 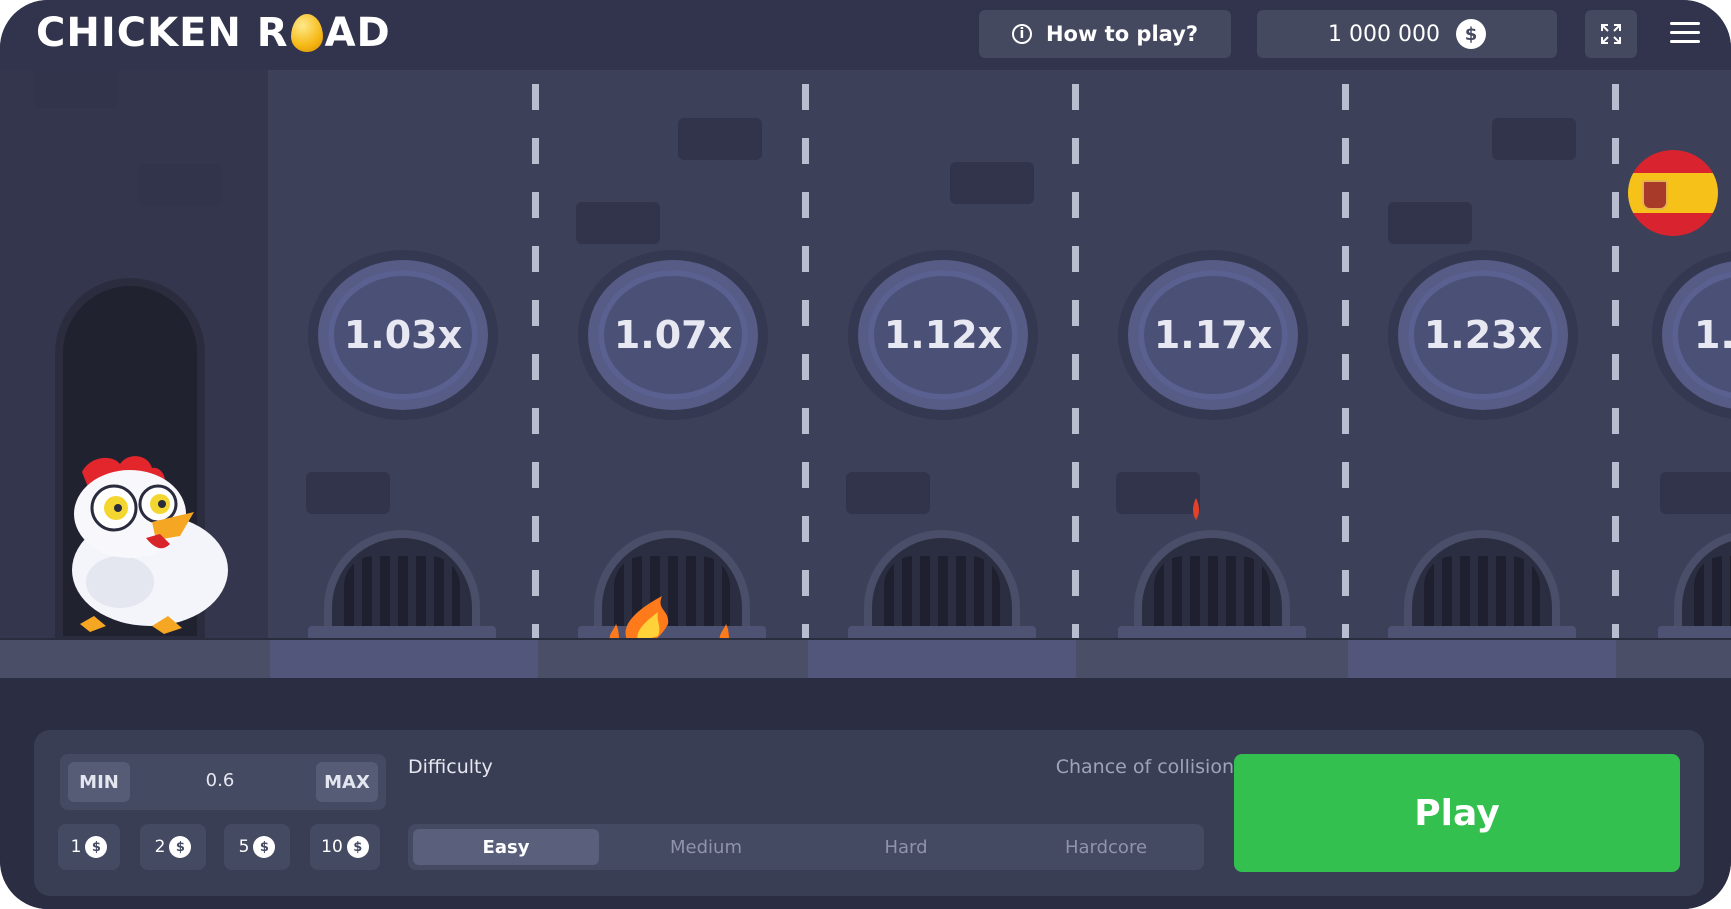 I want to click on difficulty-selector: Easy Medium Hard Hardcore, so click(x=806, y=847).